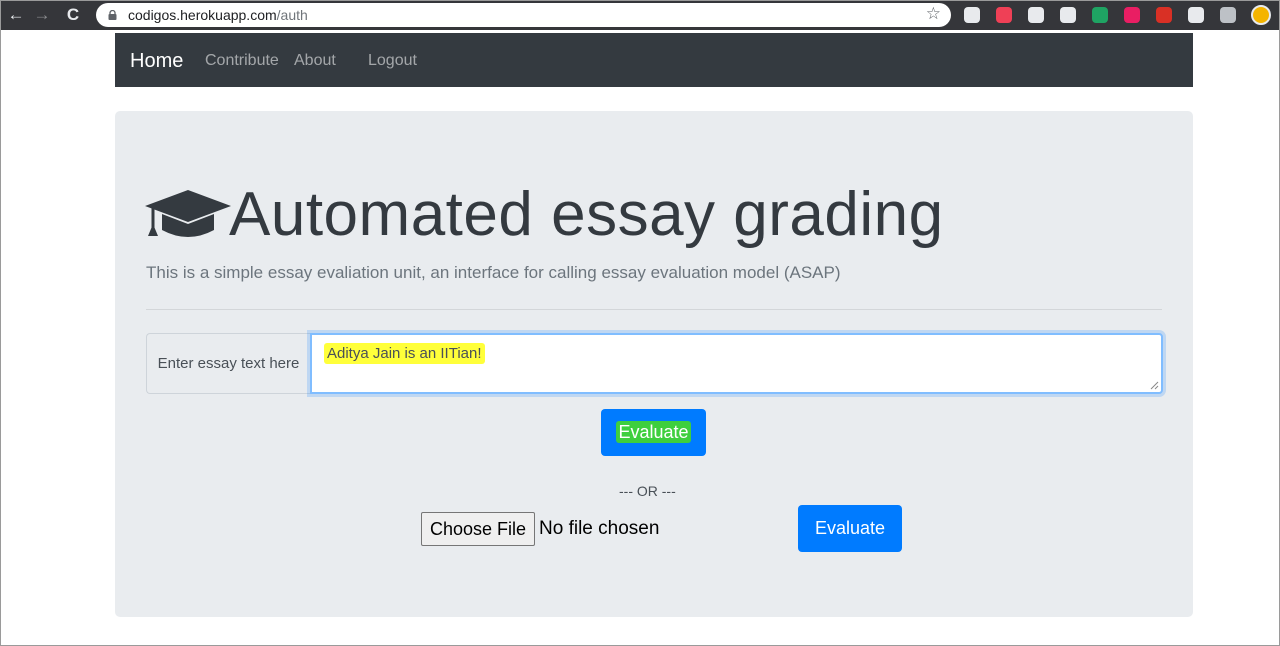 This screenshot has height=646, width=1280. Describe the element at coordinates (1004, 15) in the screenshot. I see `pocket-extension-icon` at that location.